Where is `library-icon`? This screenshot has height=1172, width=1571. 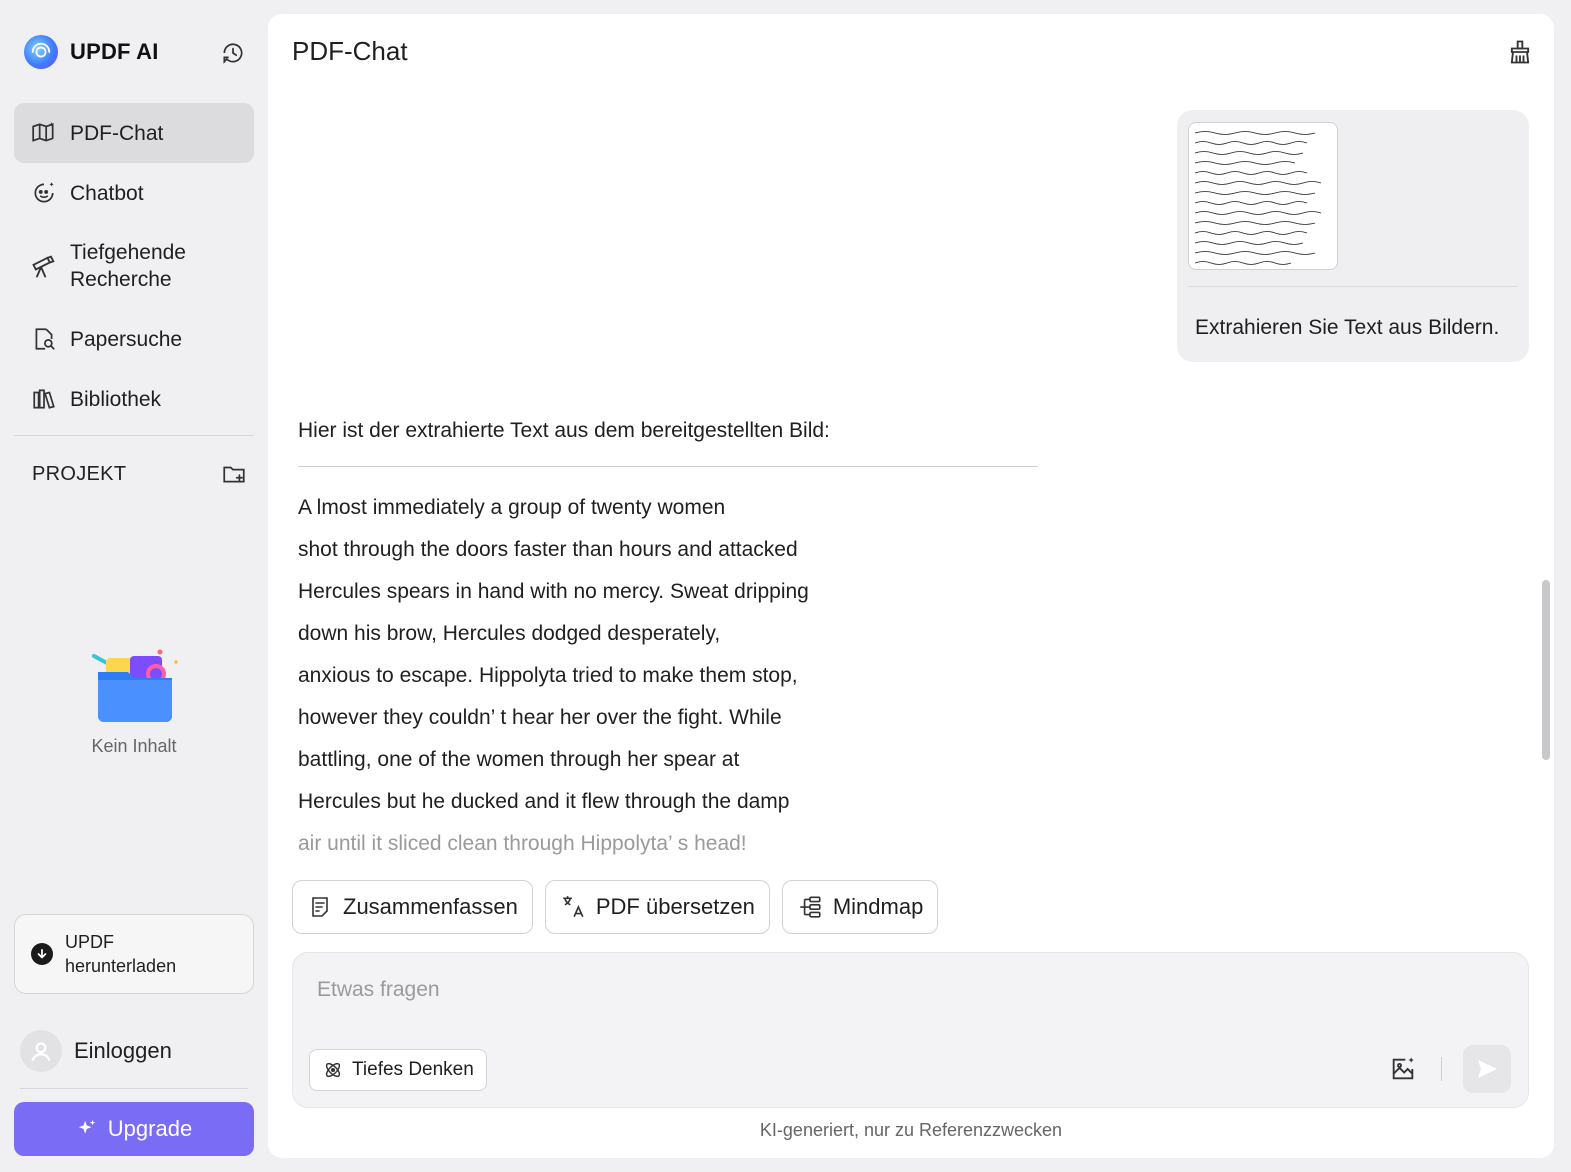
library-icon is located at coordinates (44, 399).